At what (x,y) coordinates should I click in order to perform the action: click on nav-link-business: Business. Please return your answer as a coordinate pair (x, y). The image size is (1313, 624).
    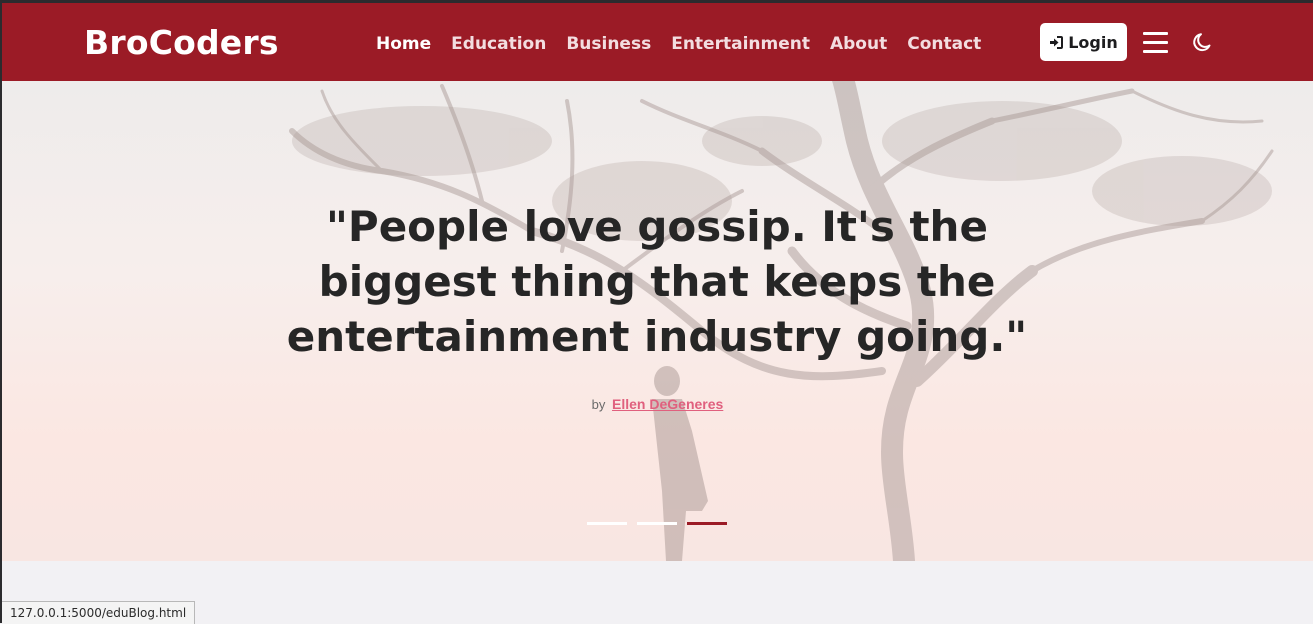
    Looking at the image, I should click on (608, 44).